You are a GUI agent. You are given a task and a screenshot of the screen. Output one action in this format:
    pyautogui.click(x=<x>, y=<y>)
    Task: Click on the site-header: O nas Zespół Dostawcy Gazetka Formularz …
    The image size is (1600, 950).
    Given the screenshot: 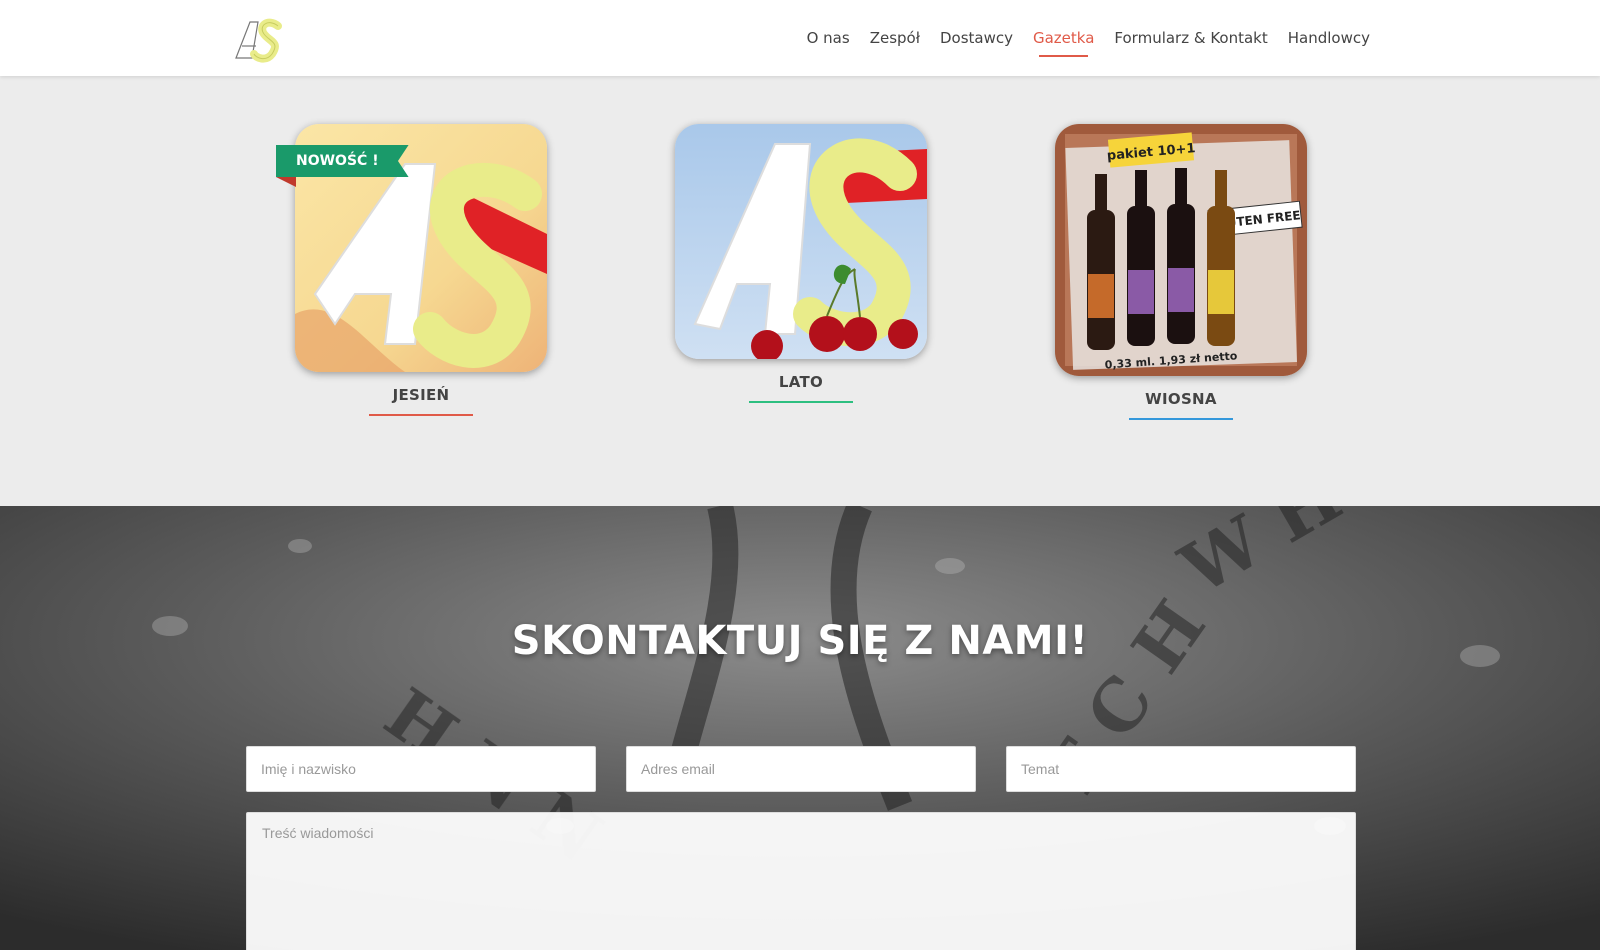 What is the action you would take?
    pyautogui.click(x=800, y=38)
    